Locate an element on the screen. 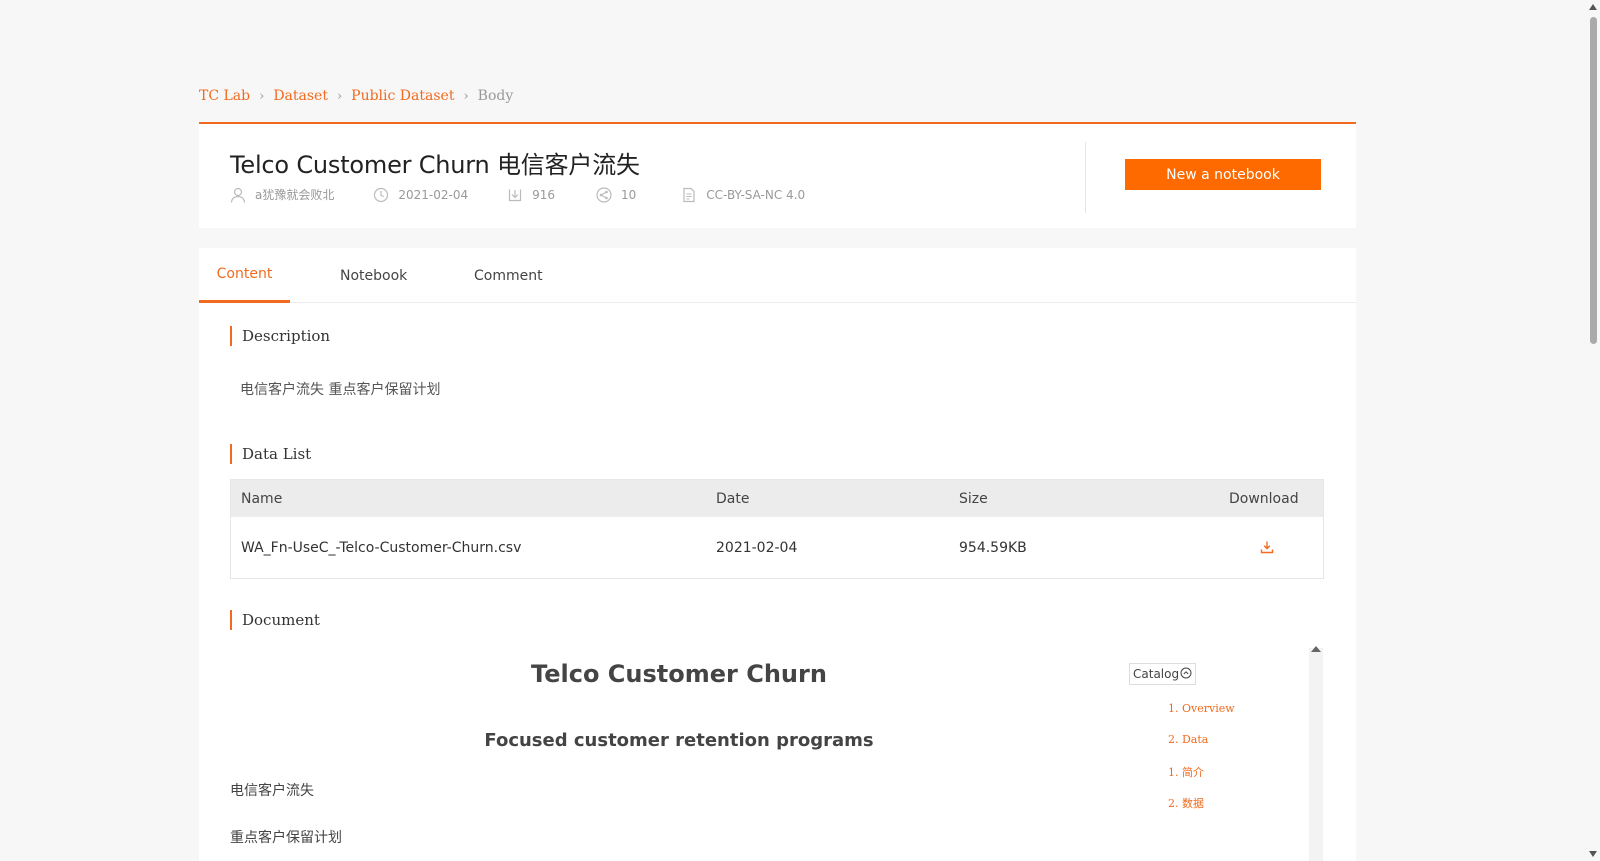 This screenshot has height=861, width=1600. breadcrumb-dataset: Dataset is located at coordinates (300, 96).